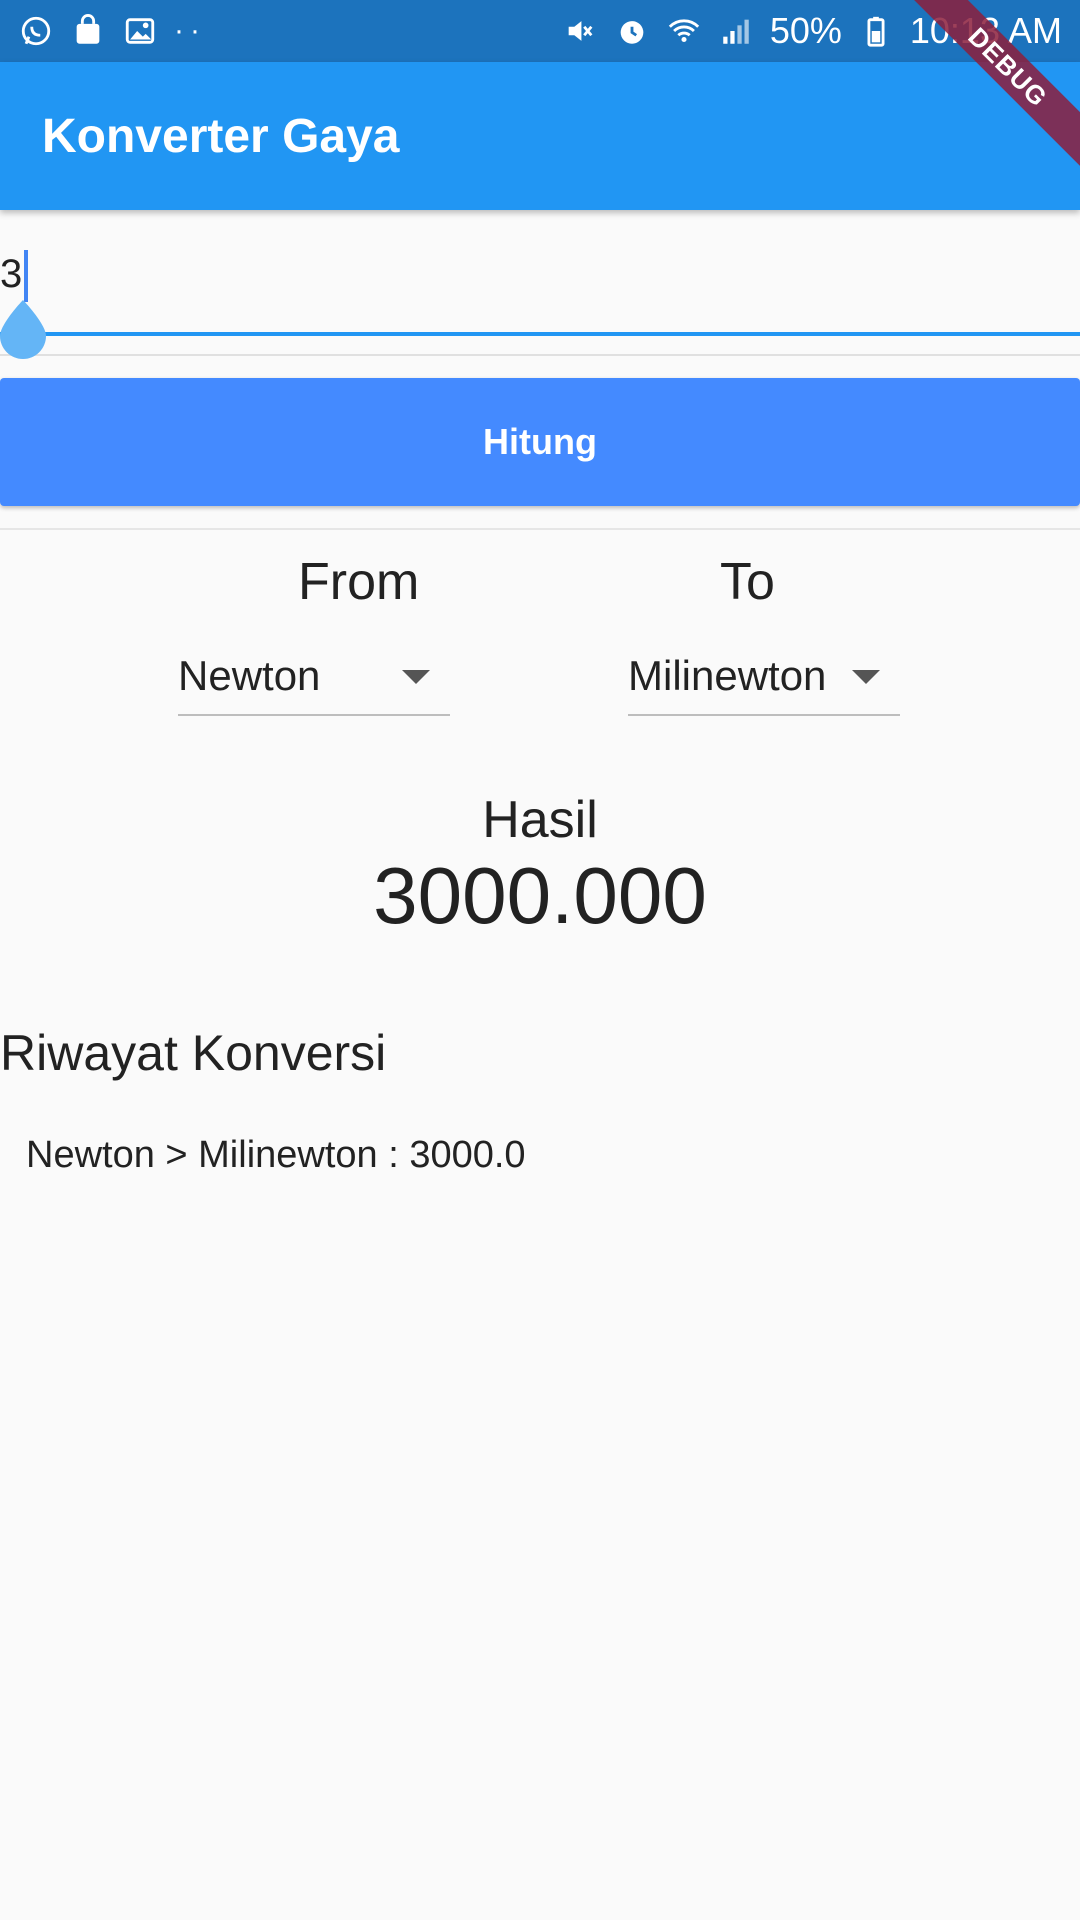  What do you see at coordinates (684, 31) in the screenshot?
I see `wifi-icon` at bounding box center [684, 31].